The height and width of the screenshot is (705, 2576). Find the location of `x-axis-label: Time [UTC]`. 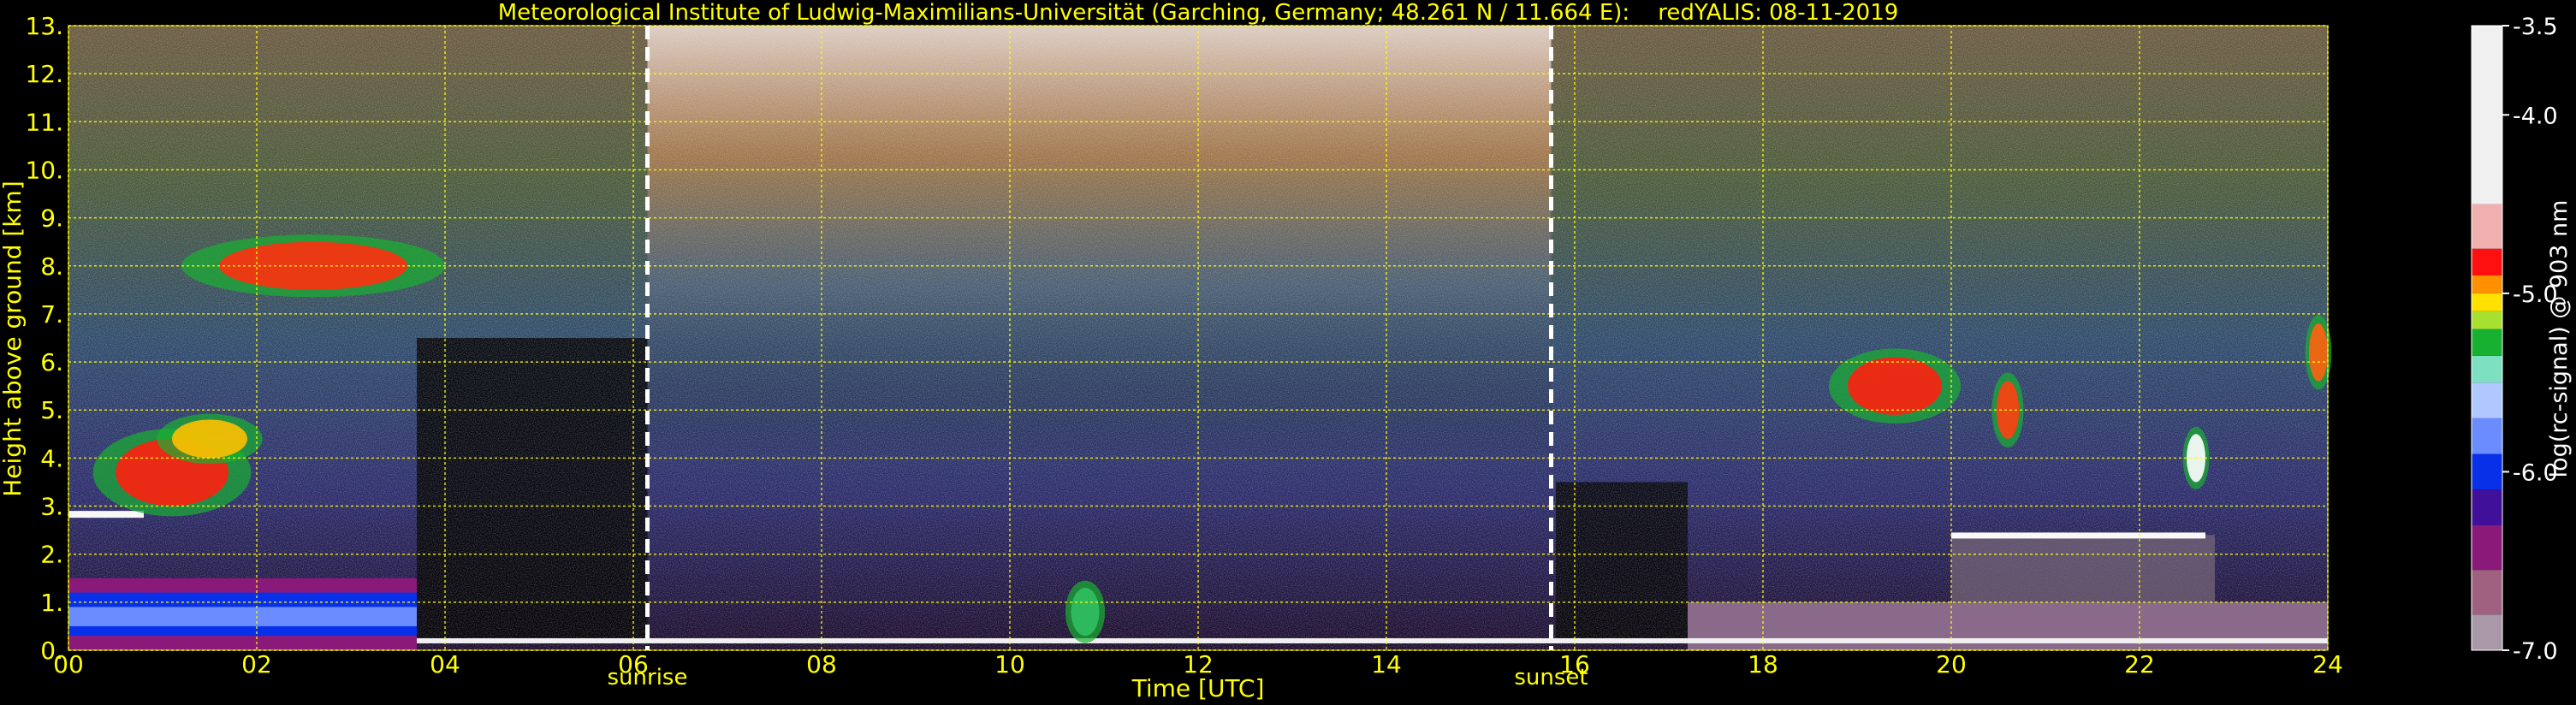

x-axis-label: Time [UTC] is located at coordinates (1198, 688).